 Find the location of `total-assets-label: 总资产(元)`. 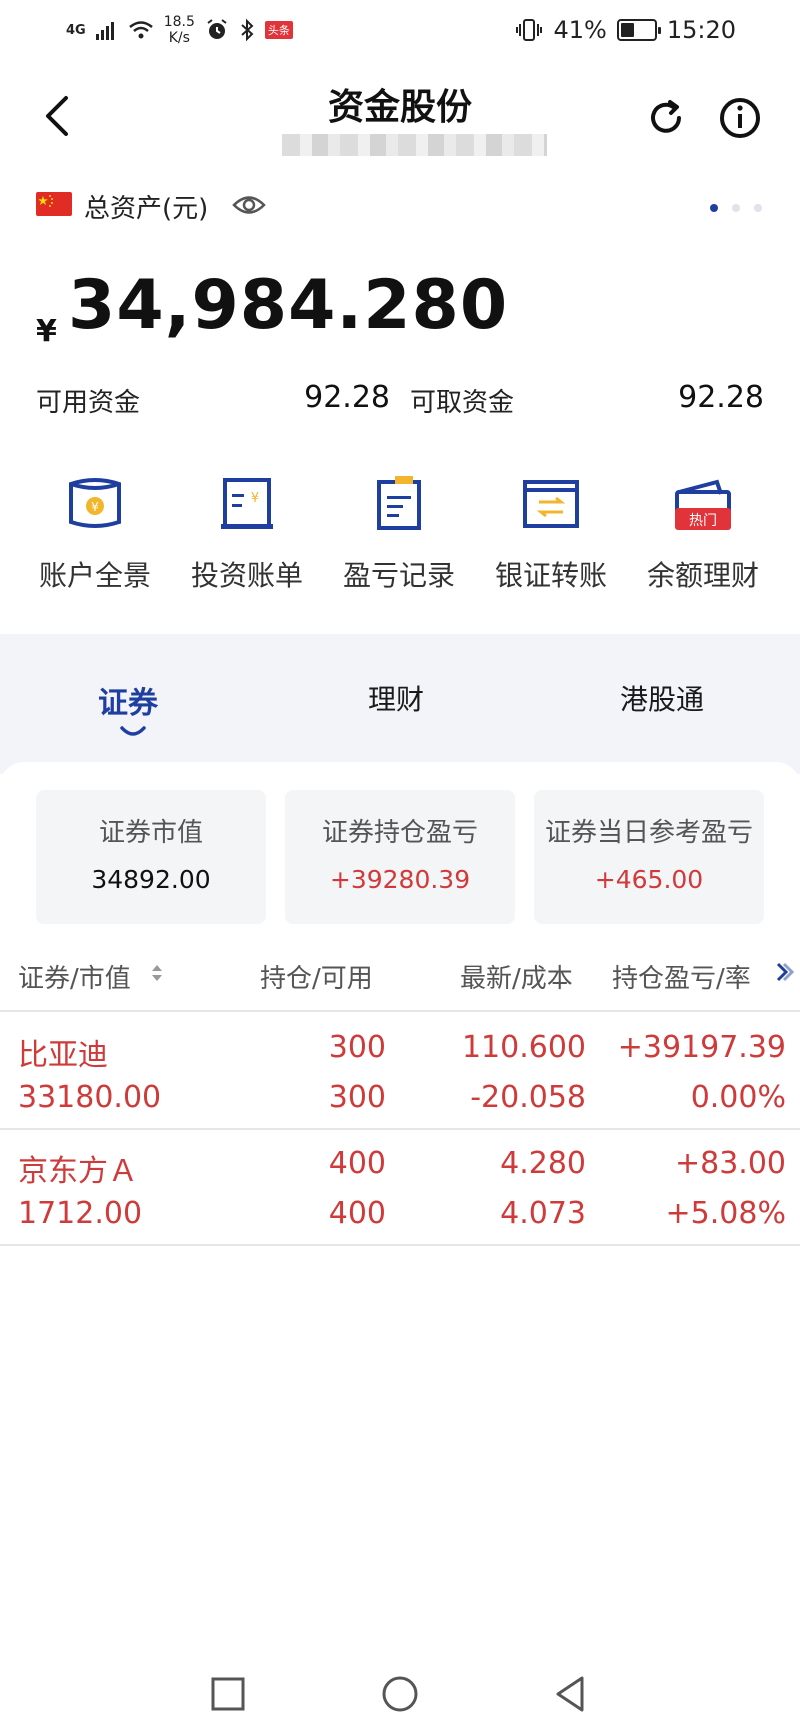

total-assets-label: 总资产(元) is located at coordinates (146, 209).